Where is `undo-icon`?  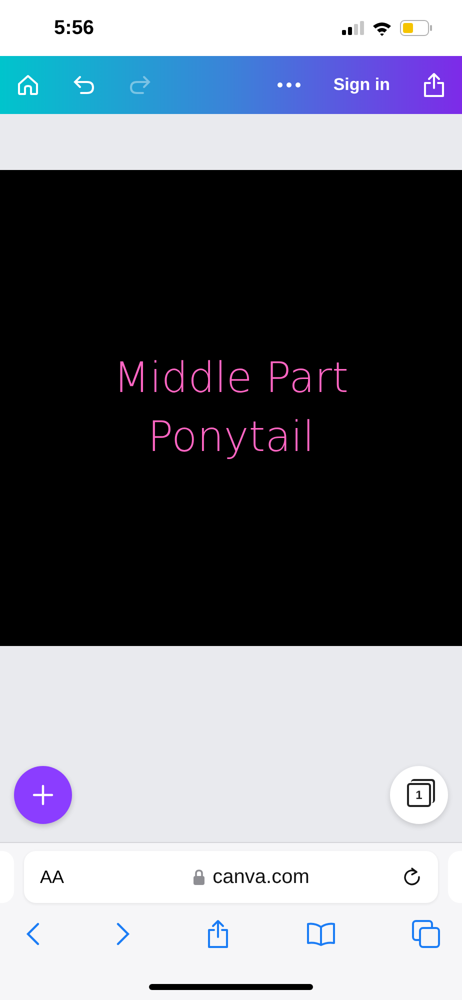
undo-icon is located at coordinates (84, 85).